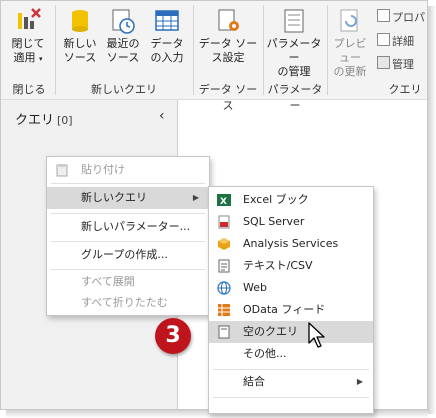 The height and width of the screenshot is (418, 436). I want to click on submenu-item-excel: X Excel ブック, so click(291, 200).